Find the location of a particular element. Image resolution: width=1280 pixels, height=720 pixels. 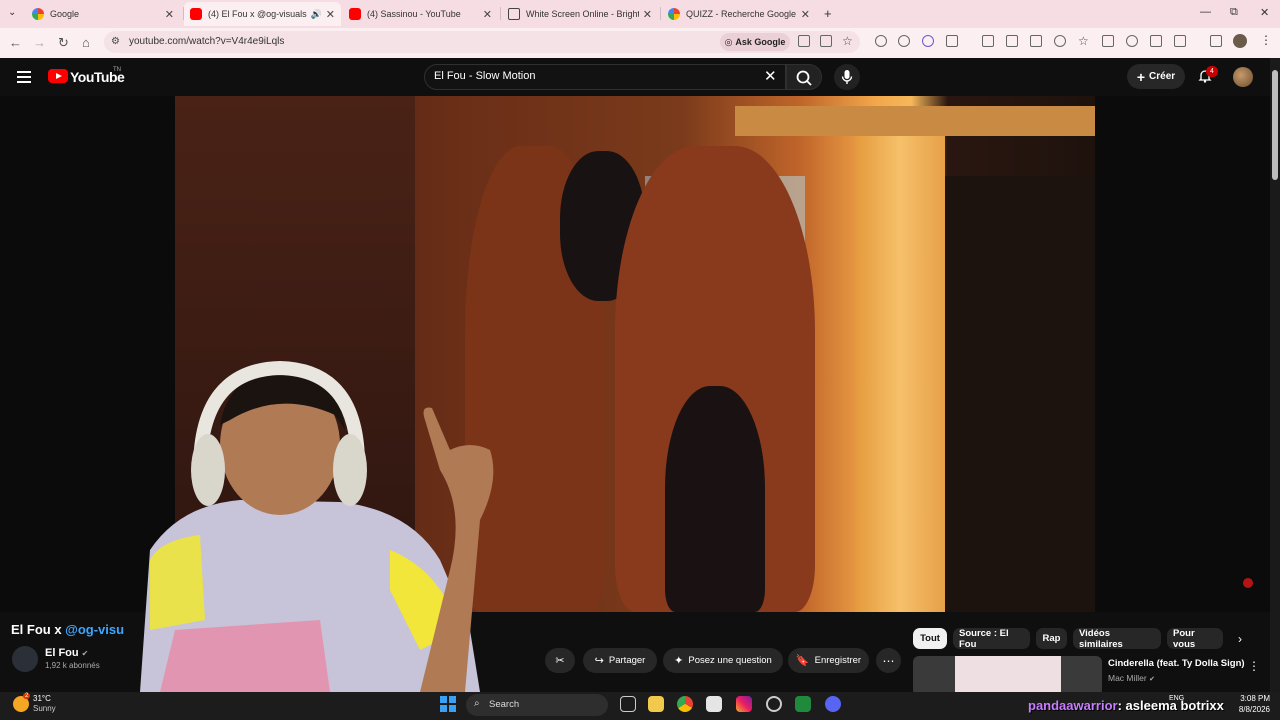

webcam-shirt-pink is located at coordinates (245, 656).